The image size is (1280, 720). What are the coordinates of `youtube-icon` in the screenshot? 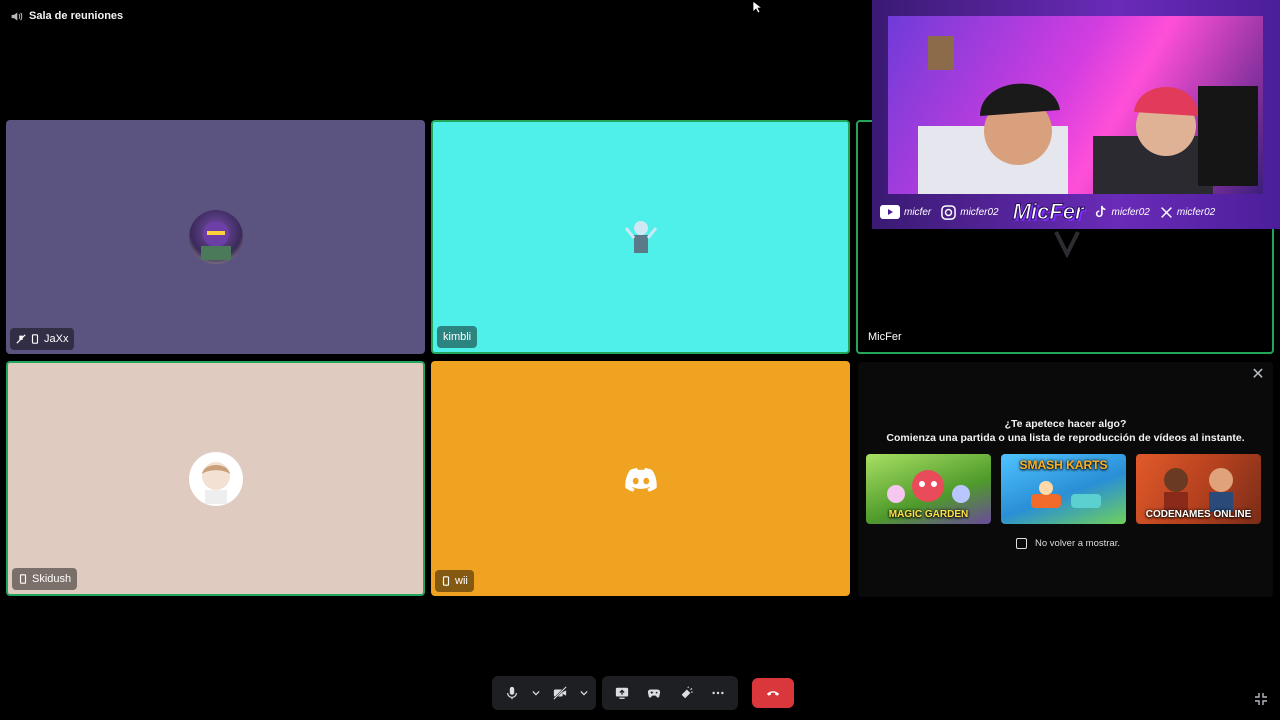 It's located at (890, 212).